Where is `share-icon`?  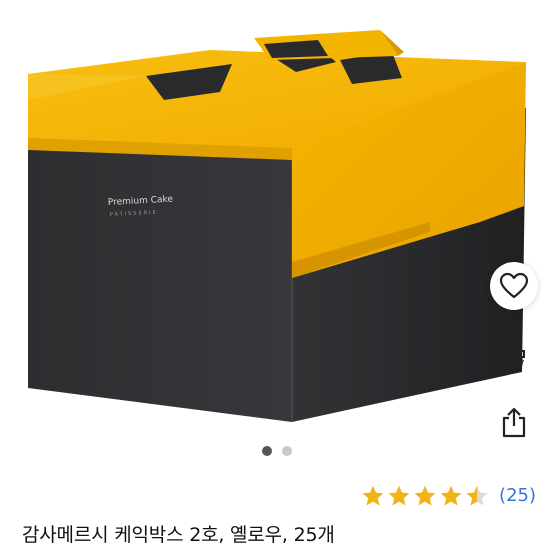
share-icon is located at coordinates (514, 422).